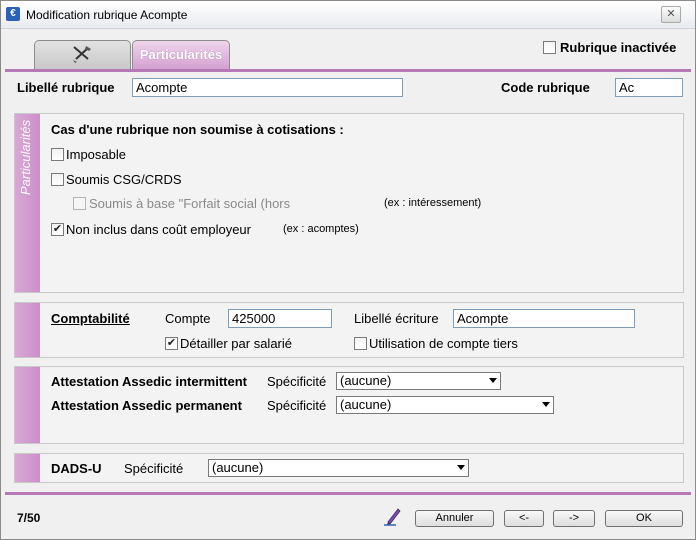 Image resolution: width=696 pixels, height=540 pixels. Describe the element at coordinates (158, 229) in the screenshot. I see `non-inclus-cout-label: Non inclus dans coût employeur` at that location.